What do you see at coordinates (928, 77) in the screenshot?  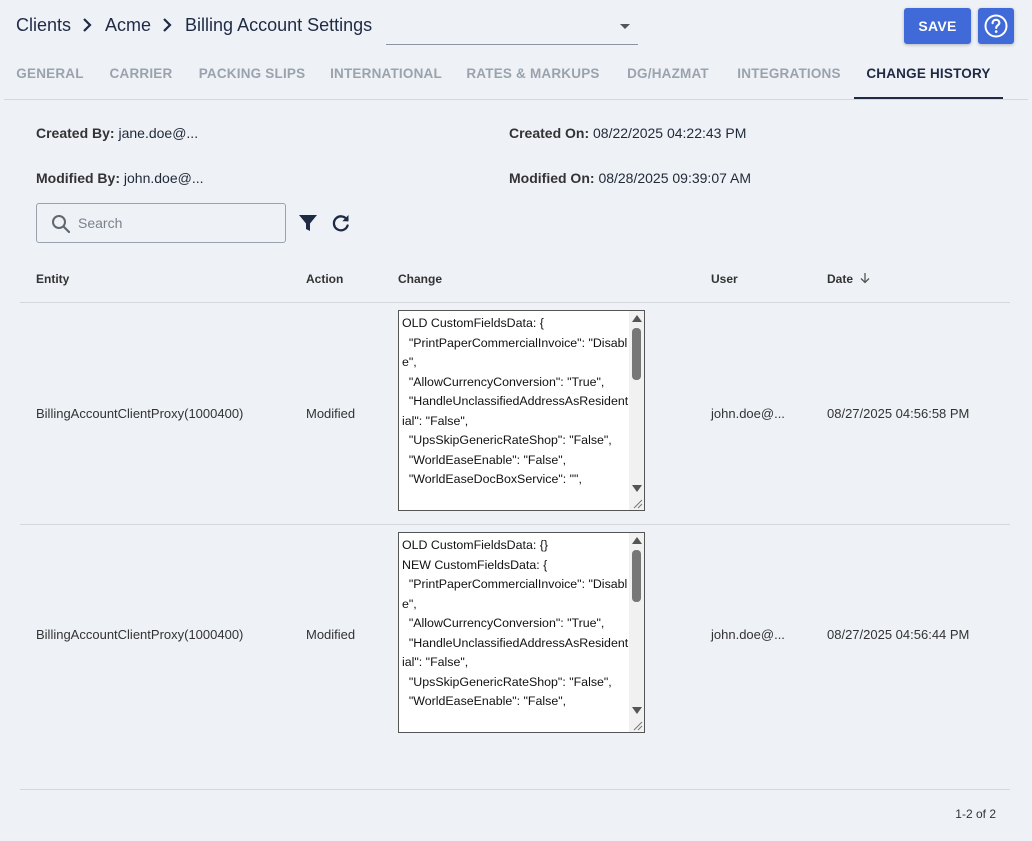 I see `tab-change-history: CHANGE HISTORY` at bounding box center [928, 77].